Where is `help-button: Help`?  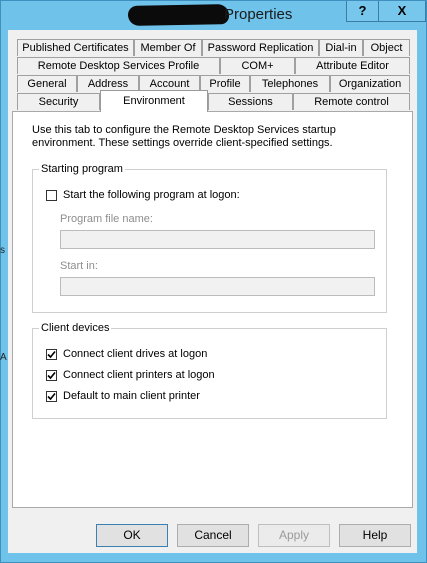 help-button: Help is located at coordinates (375, 535).